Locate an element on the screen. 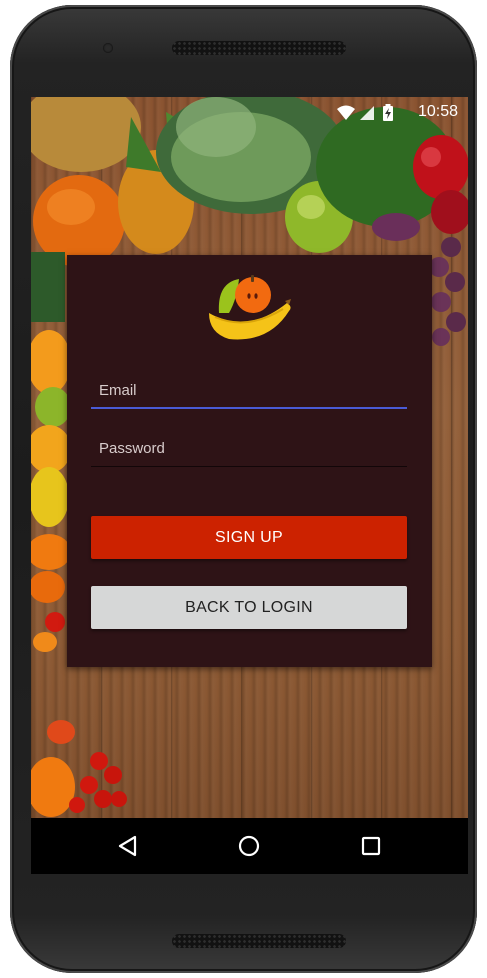 The width and height of the screenshot is (487, 978). recents-square-icon is located at coordinates (371, 846).